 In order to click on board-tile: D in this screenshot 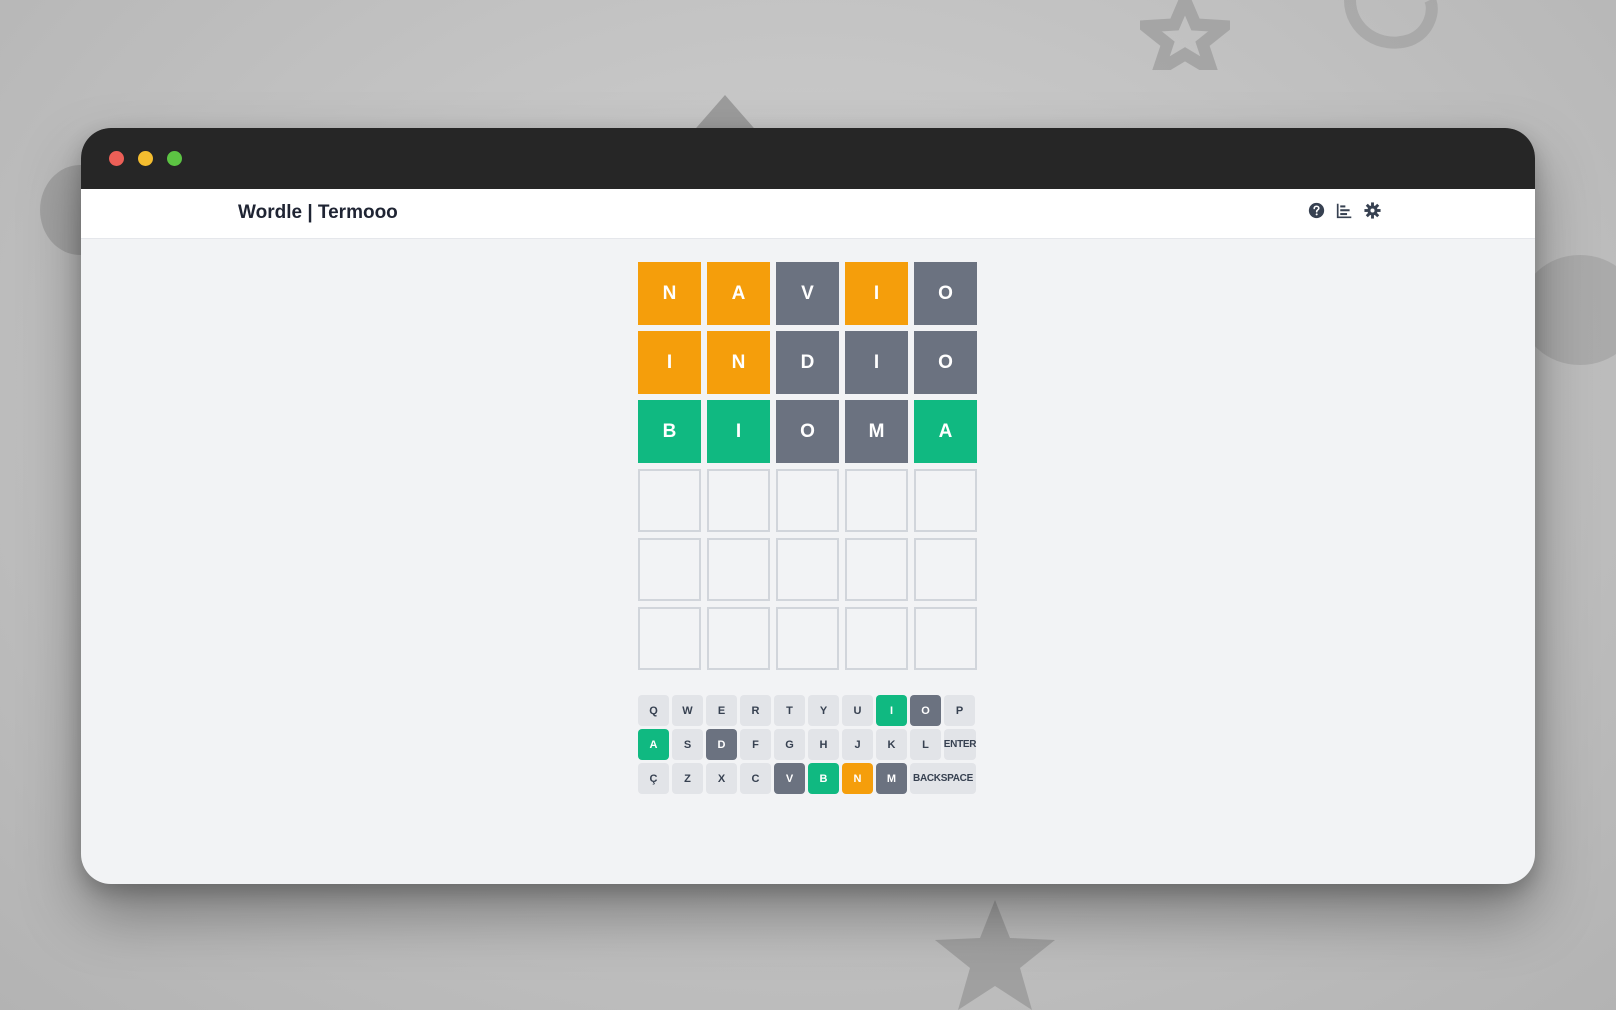, I will do `click(807, 362)`.